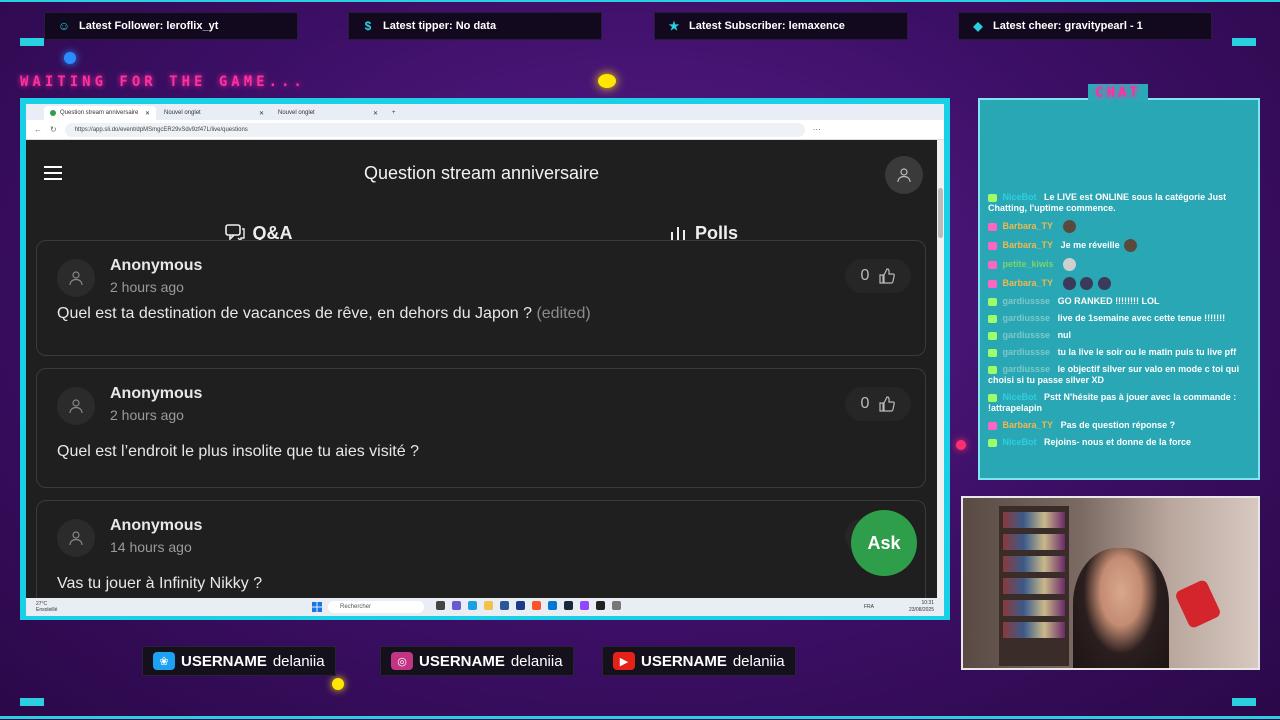 The width and height of the screenshot is (1280, 720). Describe the element at coordinates (1108, 301) in the screenshot. I see `chat-text: GO RANKED !!!!!!!! LOL` at that location.